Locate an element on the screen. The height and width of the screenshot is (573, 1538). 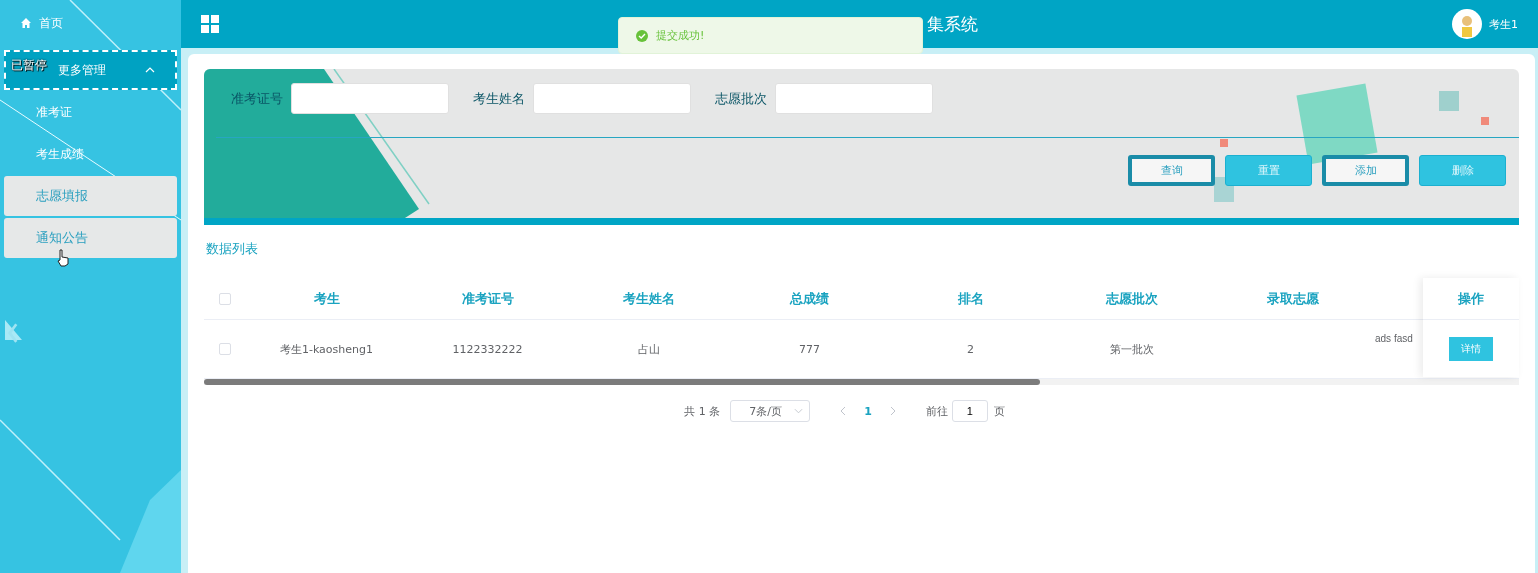
table-cell-text: 考生1-kaosheng1 is located at coordinates (326, 349).